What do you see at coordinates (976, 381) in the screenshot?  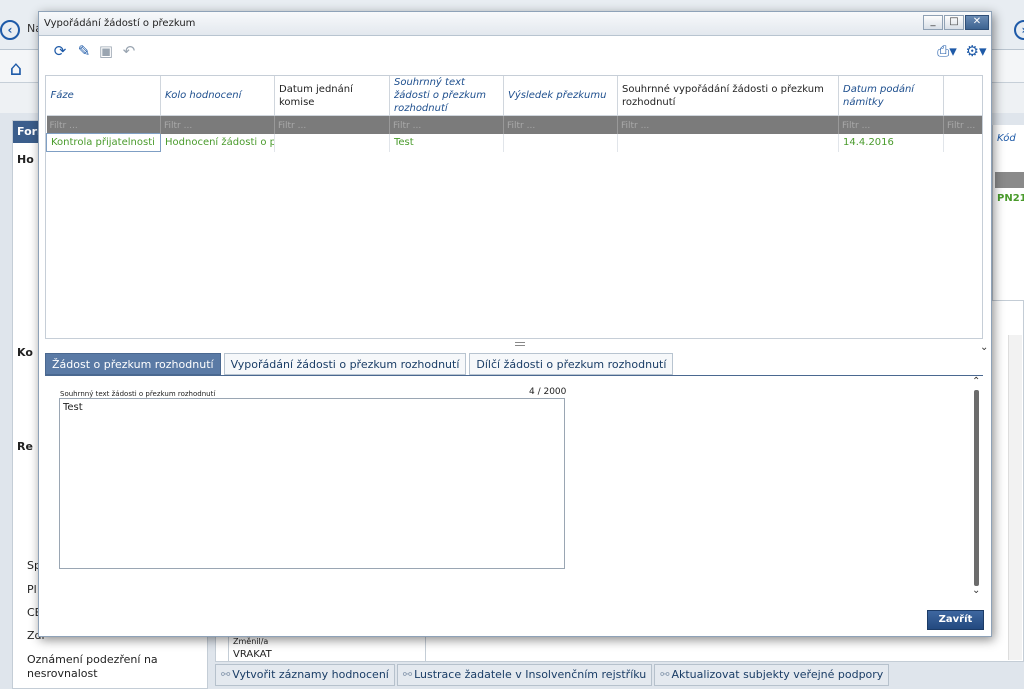 I see `scroll-up-icon: ⌃` at bounding box center [976, 381].